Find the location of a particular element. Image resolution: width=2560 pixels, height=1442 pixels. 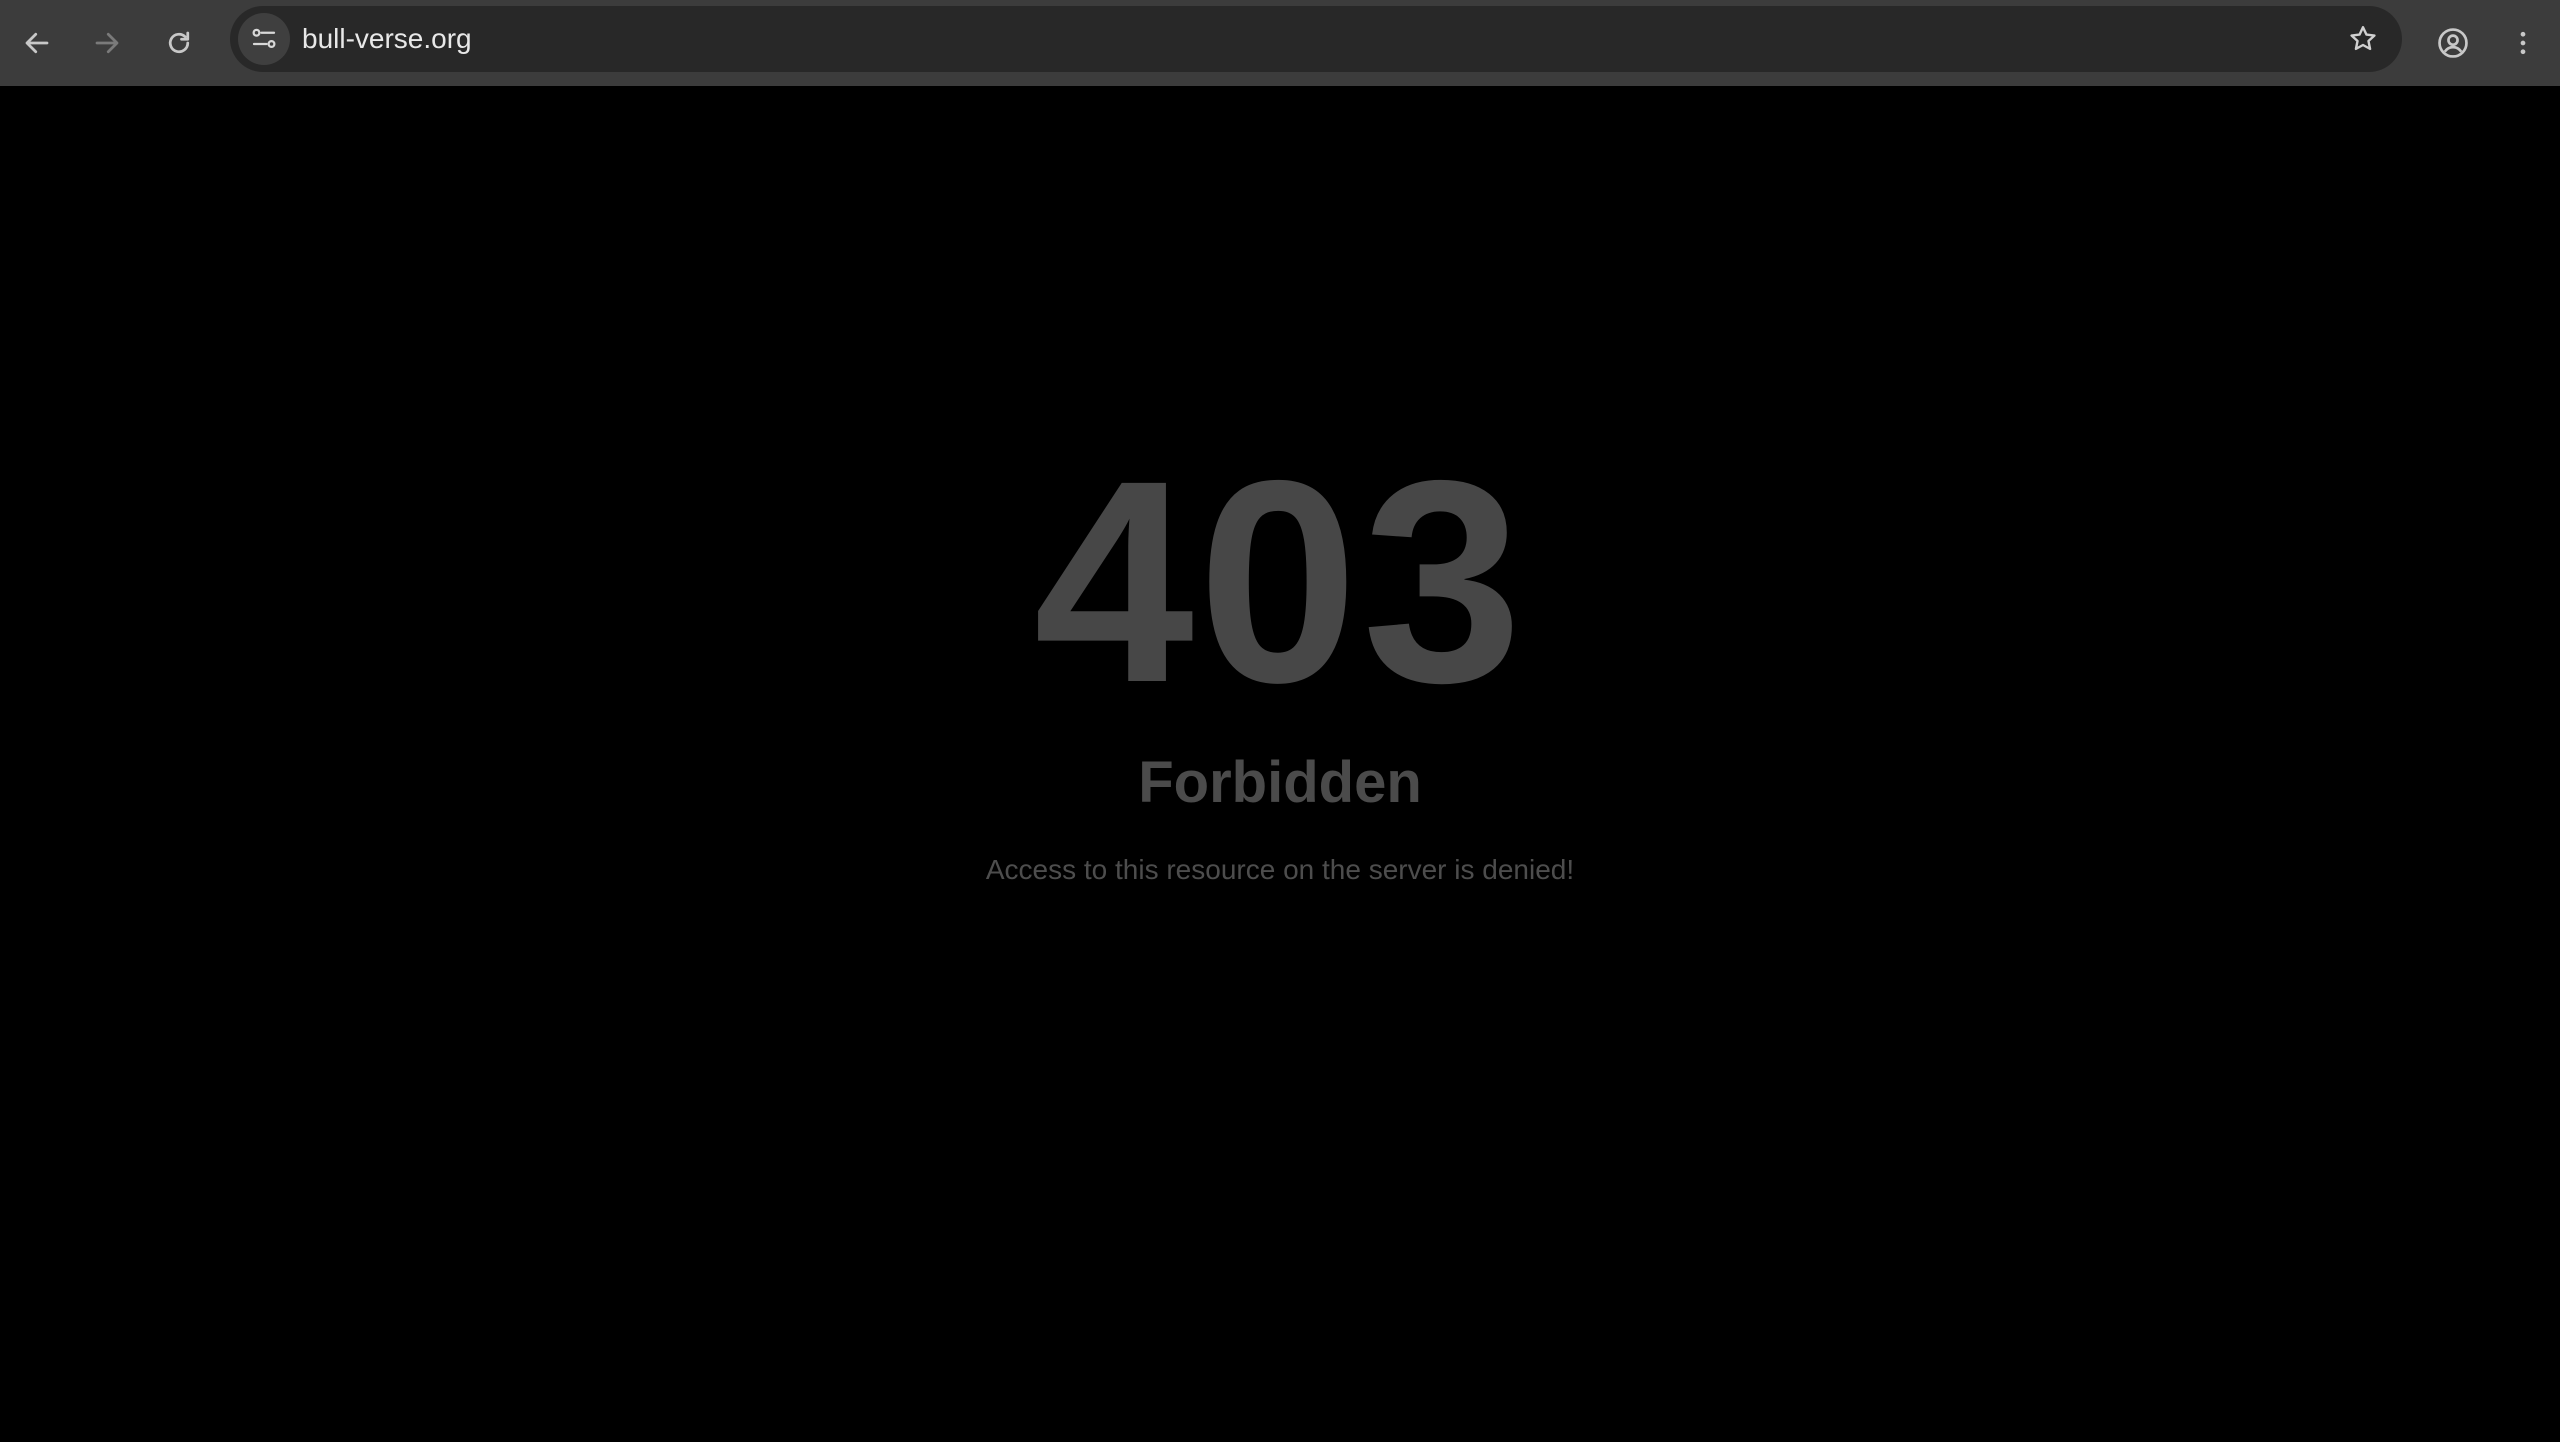

browser-toolbar: bull-verse.org is located at coordinates (1280, 43).